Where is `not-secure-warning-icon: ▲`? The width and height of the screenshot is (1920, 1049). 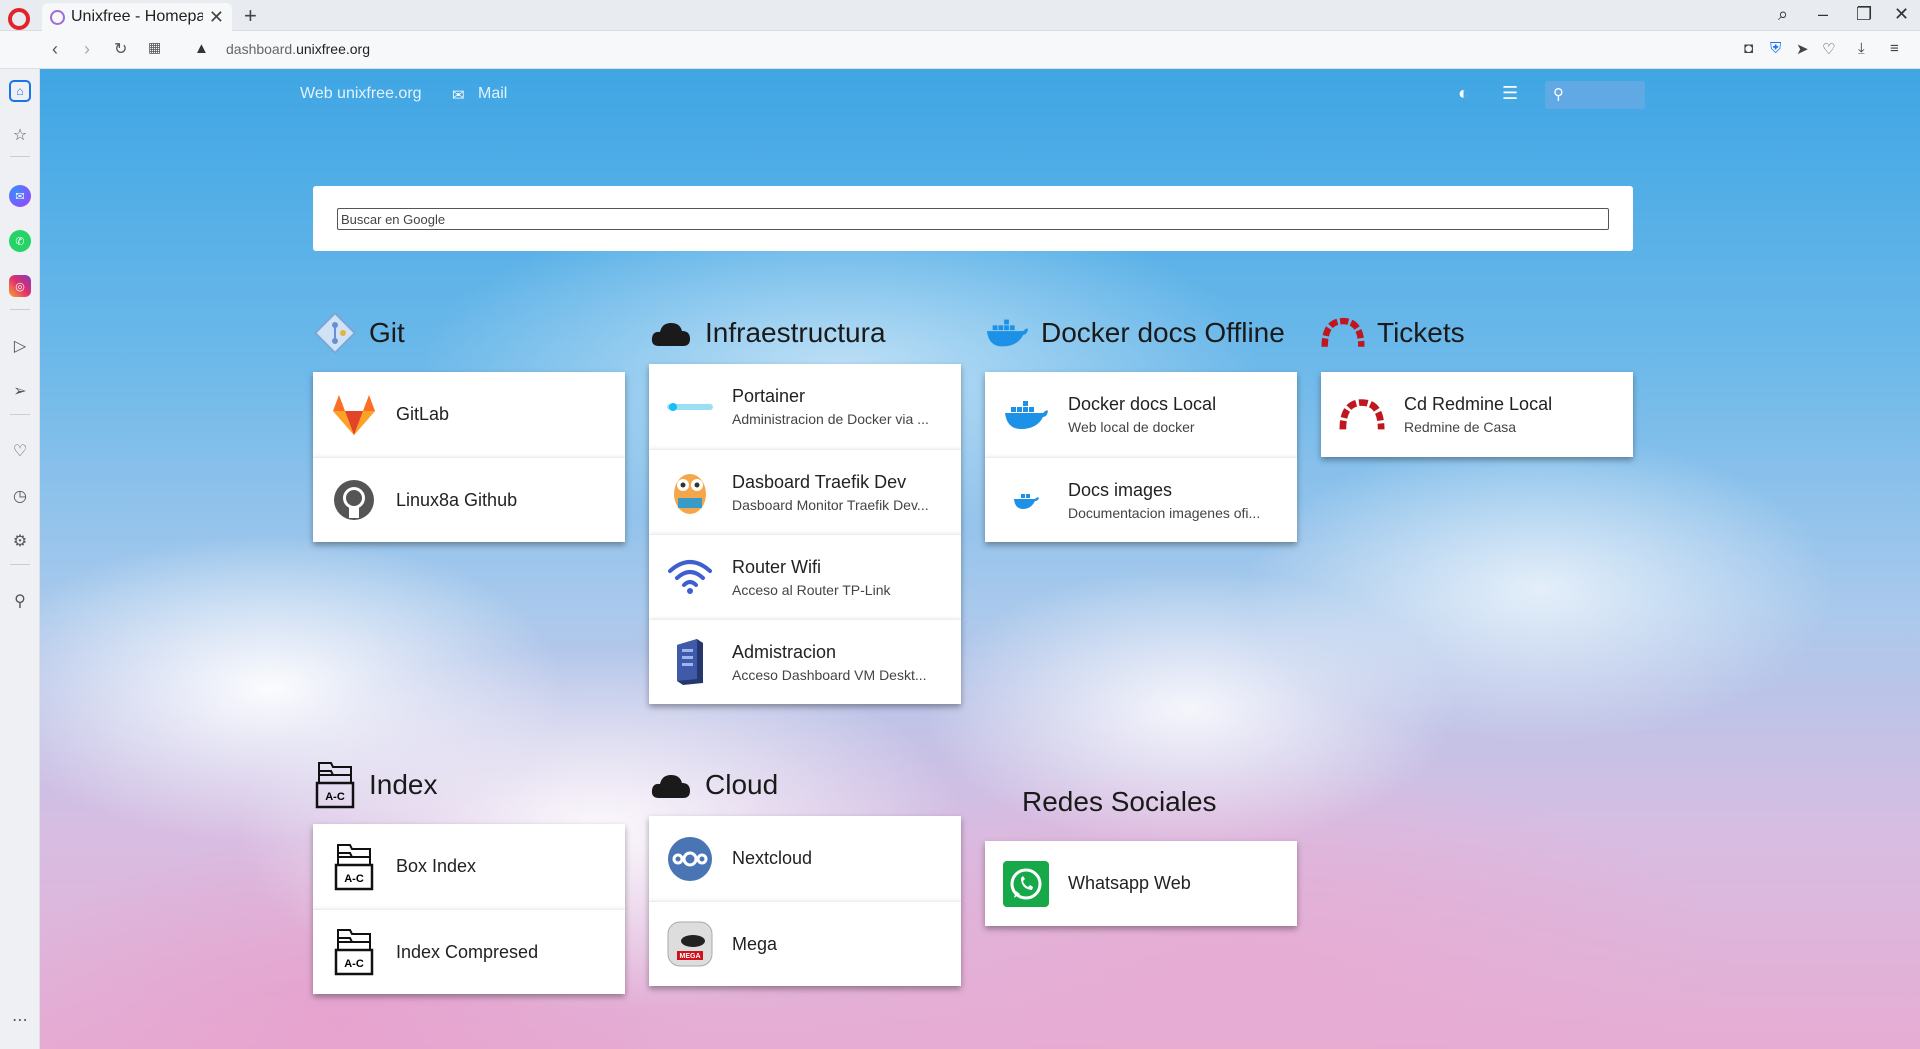 not-secure-warning-icon: ▲ is located at coordinates (201, 48).